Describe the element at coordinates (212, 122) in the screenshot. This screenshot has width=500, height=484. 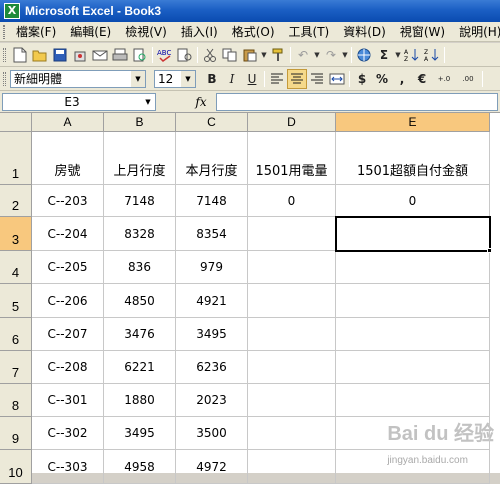
I see `column-header-c: C` at that location.